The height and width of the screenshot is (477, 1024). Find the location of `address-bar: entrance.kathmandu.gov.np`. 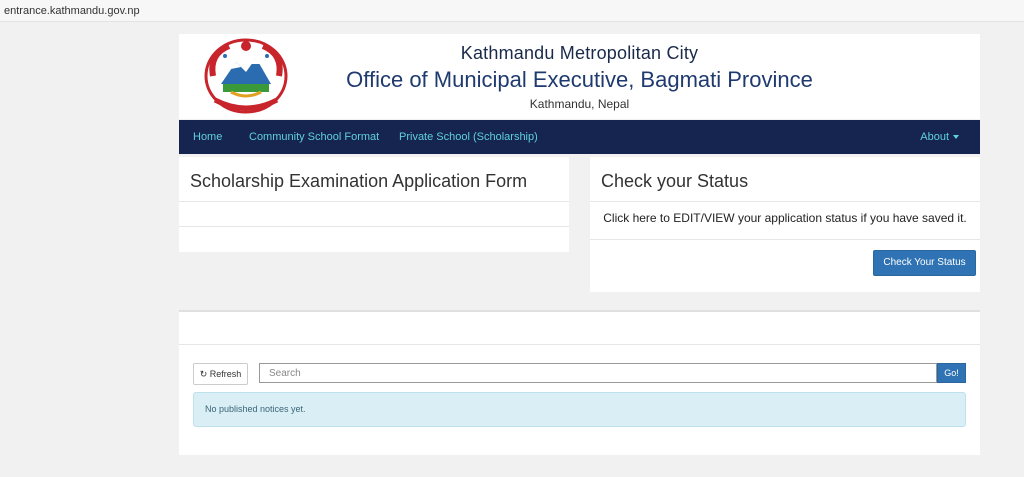

address-bar: entrance.kathmandu.gov.np is located at coordinates (512, 11).